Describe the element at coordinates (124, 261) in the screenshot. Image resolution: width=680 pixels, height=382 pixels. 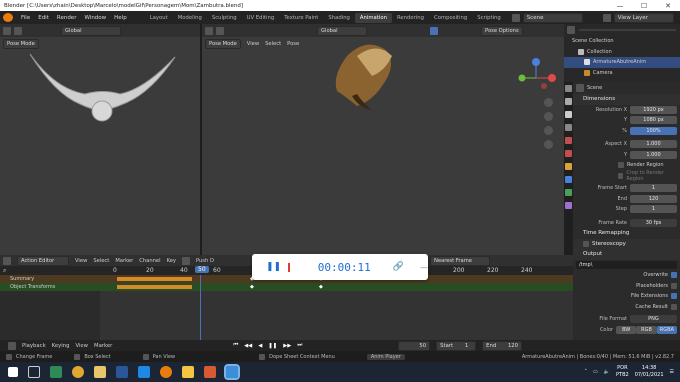
I see `dope-menu-marker: Marker` at that location.